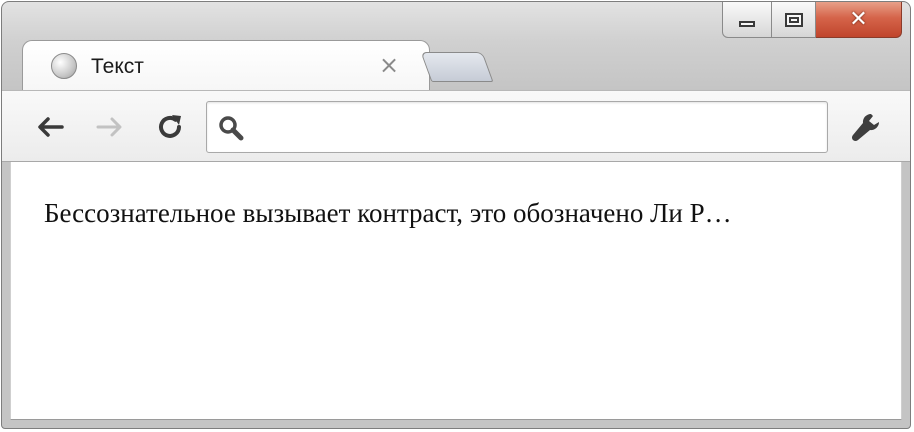  I want to click on new-tab-button, so click(457, 67).